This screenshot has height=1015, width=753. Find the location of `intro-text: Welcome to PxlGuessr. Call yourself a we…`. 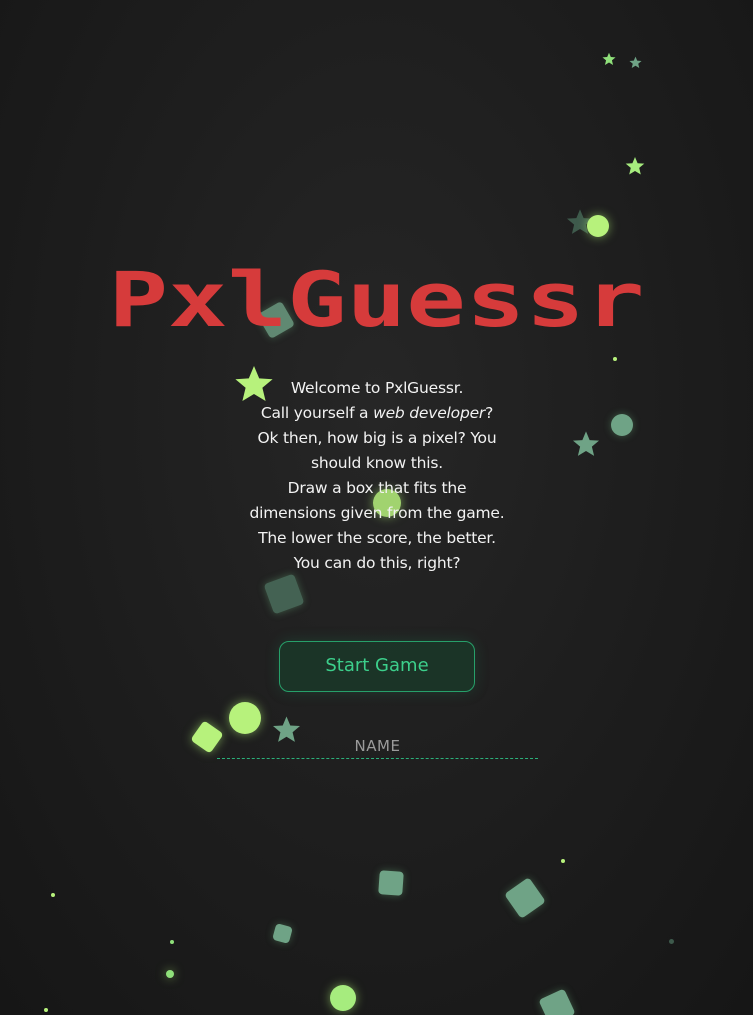

intro-text: Welcome to PxlGuessr. Call yourself a we… is located at coordinates (377, 476).